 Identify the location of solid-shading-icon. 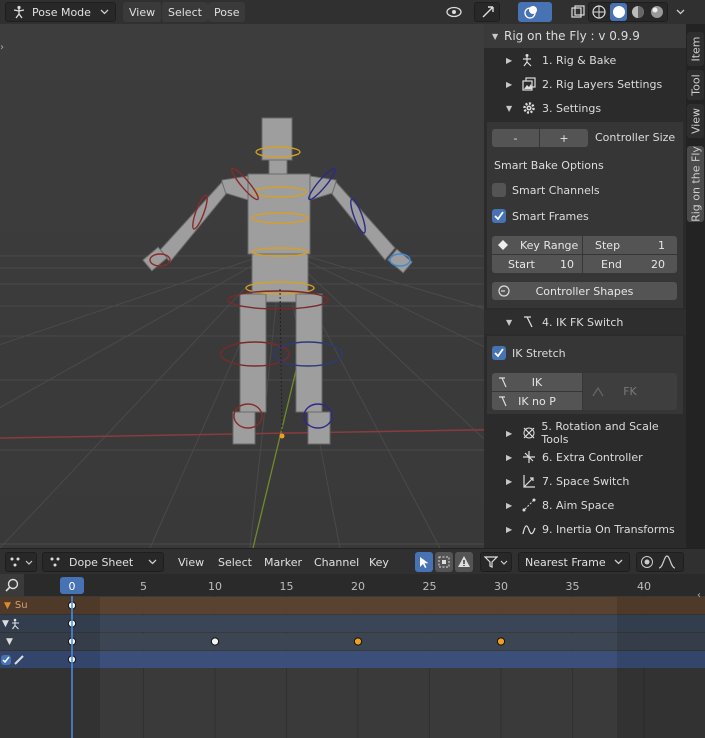
(618, 12).